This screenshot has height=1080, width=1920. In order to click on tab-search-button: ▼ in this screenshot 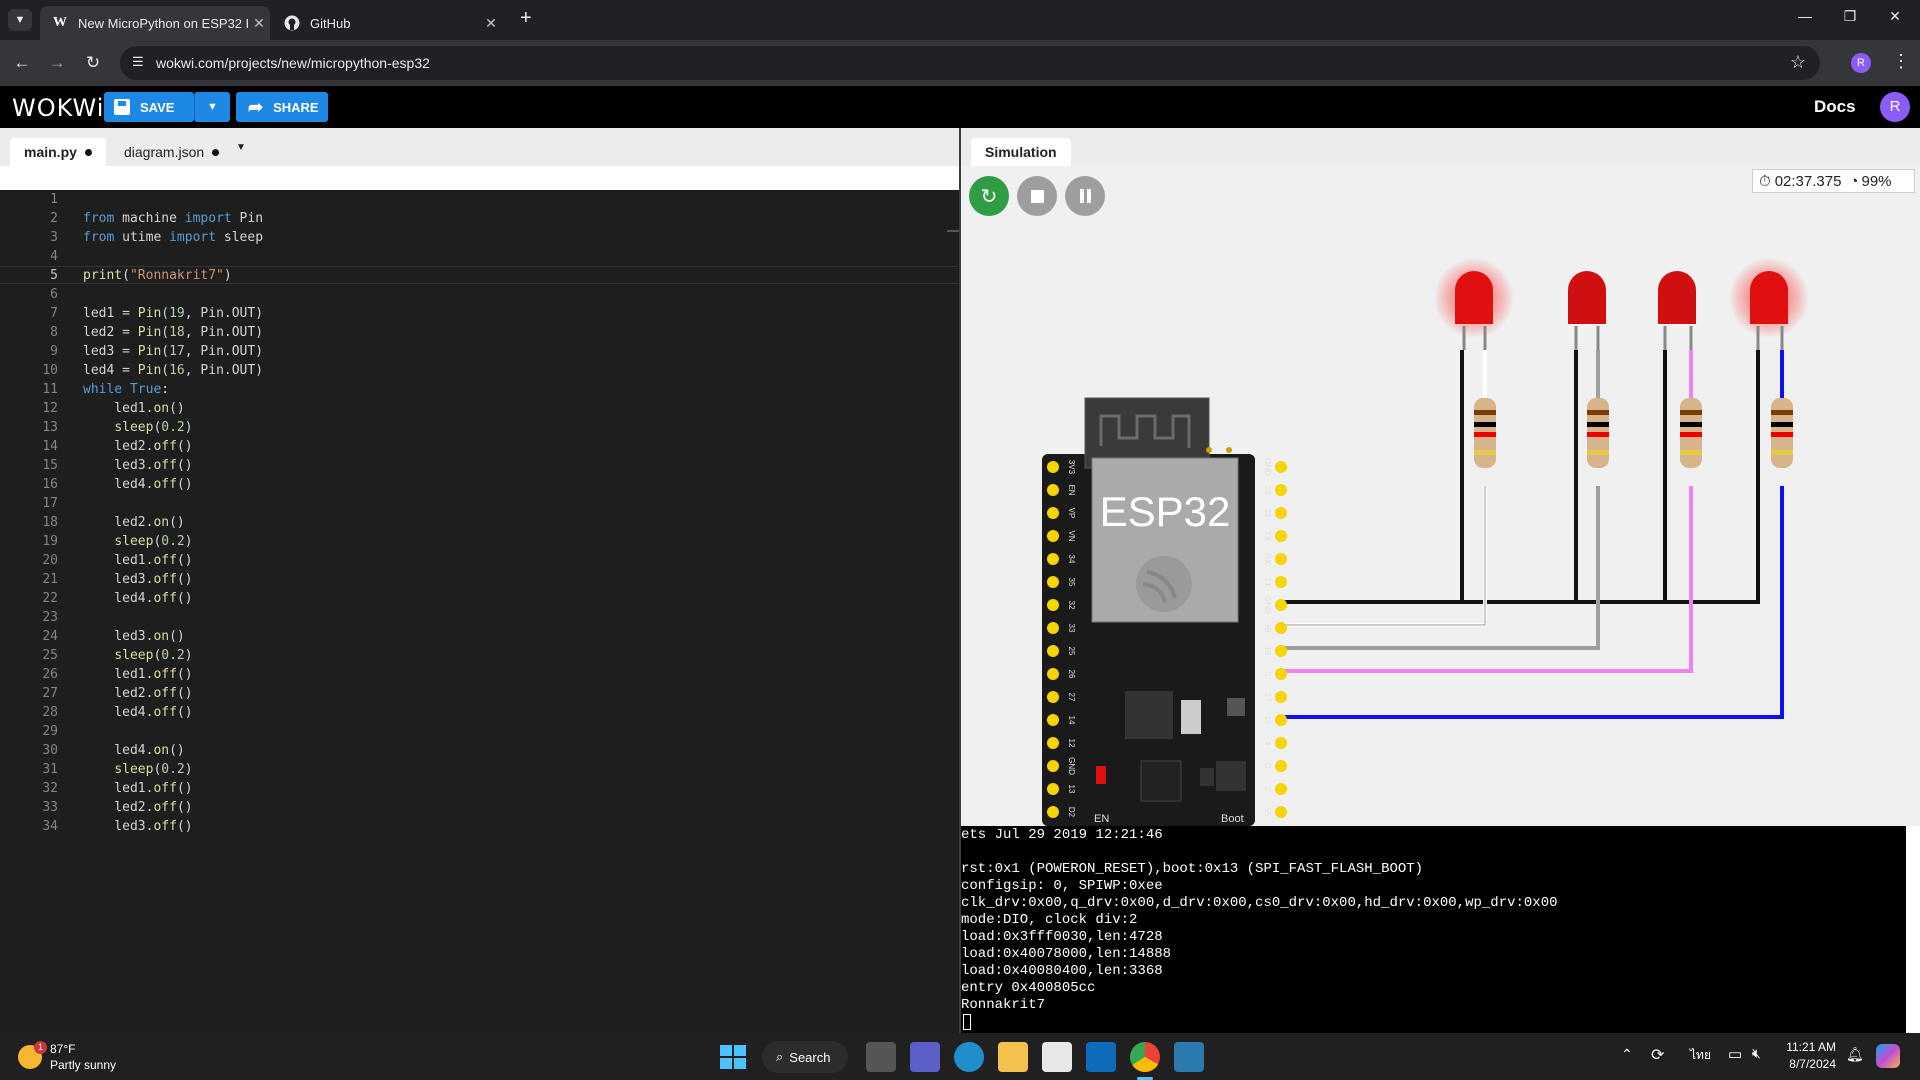, I will do `click(20, 20)`.